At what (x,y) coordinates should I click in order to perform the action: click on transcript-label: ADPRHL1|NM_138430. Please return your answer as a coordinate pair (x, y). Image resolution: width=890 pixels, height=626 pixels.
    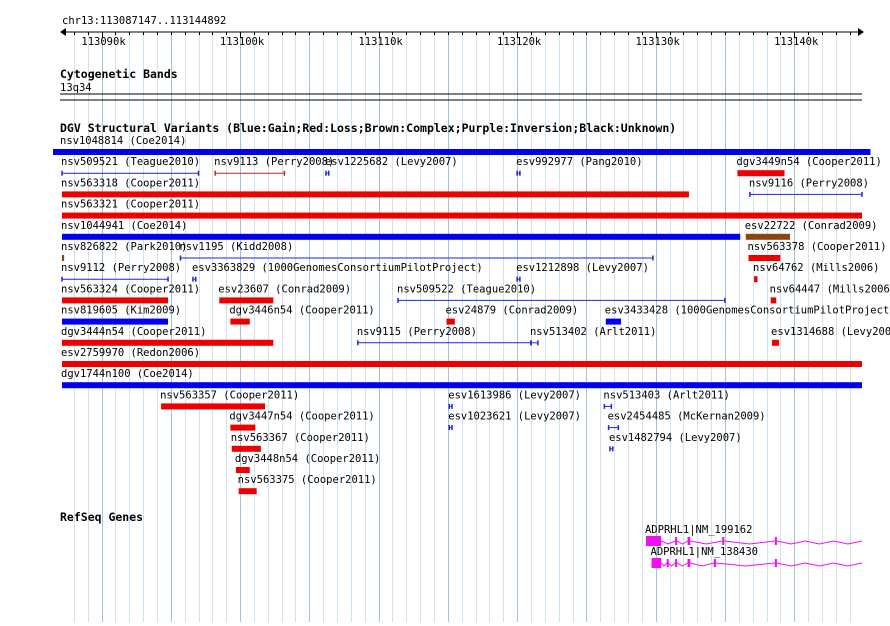
    Looking at the image, I should click on (704, 552).